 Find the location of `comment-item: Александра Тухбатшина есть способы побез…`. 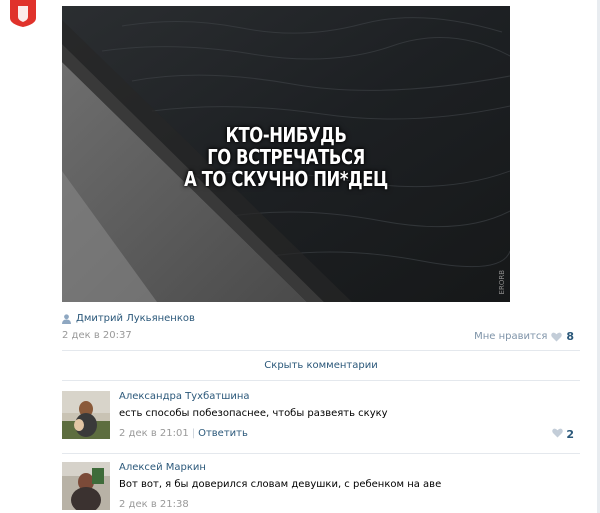

comment-item: Александра Тухбатшина есть способы побез… is located at coordinates (321, 417).